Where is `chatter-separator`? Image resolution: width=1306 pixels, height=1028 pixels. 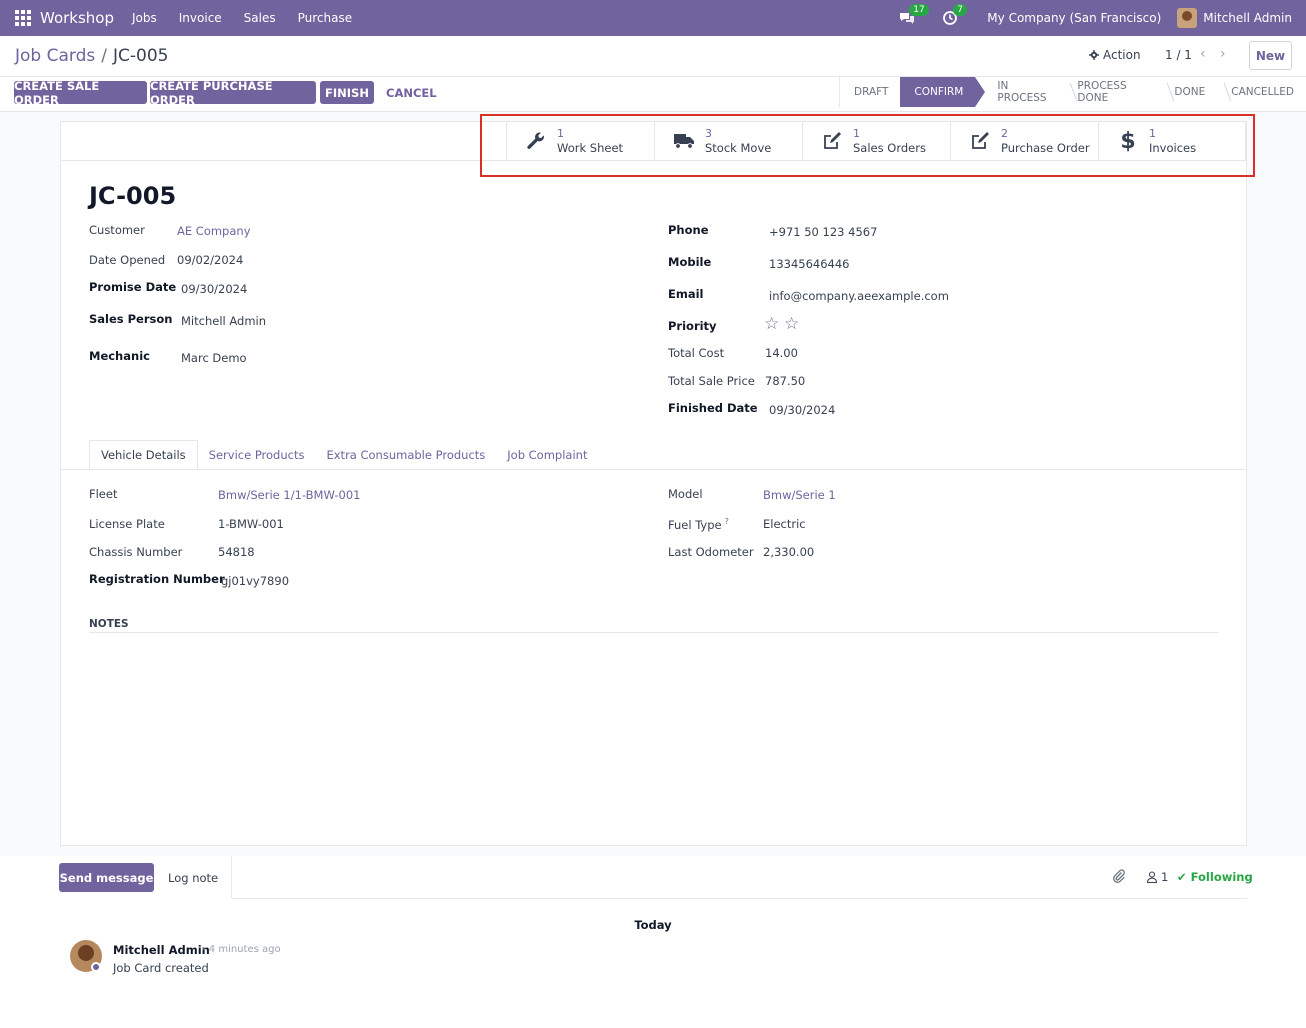
chatter-separator is located at coordinates (231, 877).